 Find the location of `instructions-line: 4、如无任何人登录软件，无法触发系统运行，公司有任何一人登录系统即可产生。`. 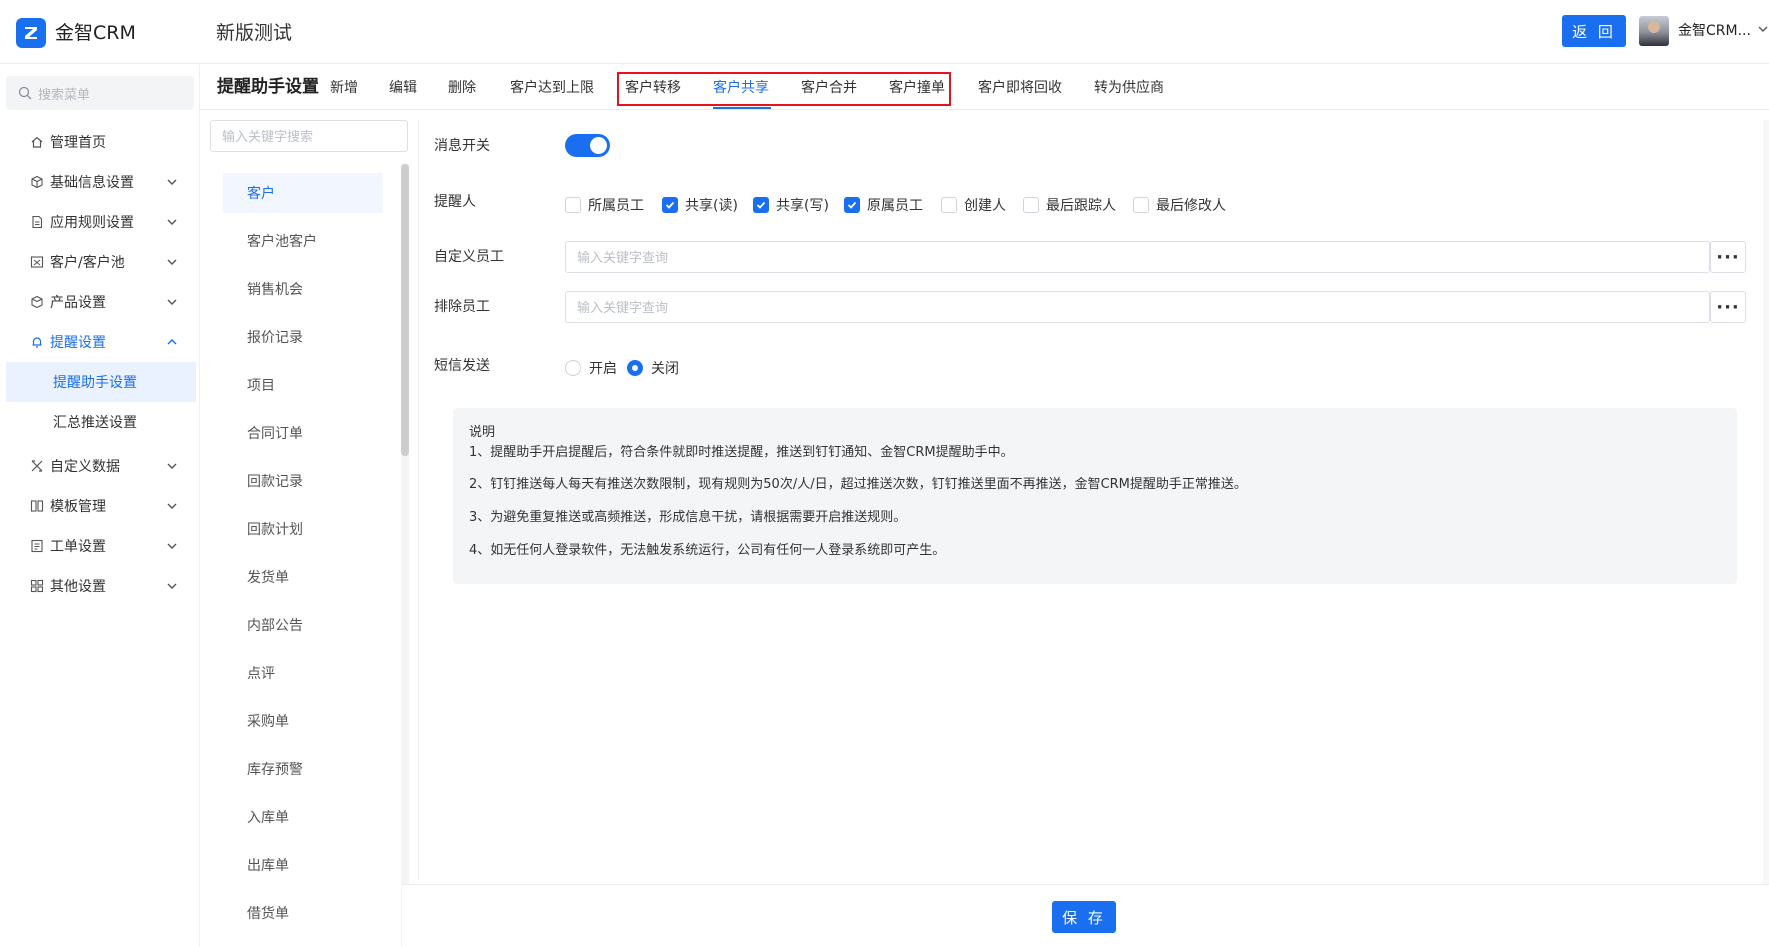

instructions-line: 4、如无任何人登录软件，无法触发系统运行，公司有任何一人登录系统即可产生。 is located at coordinates (707, 550).